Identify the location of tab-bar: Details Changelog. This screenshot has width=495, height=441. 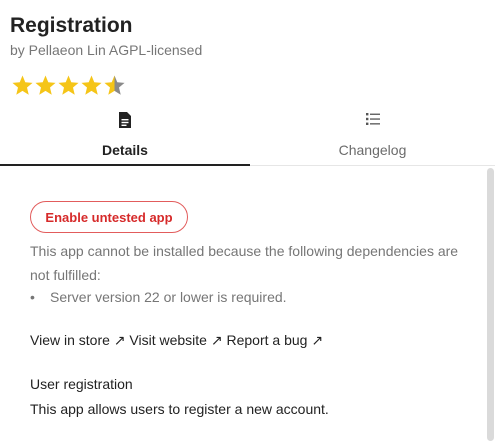
(247, 137).